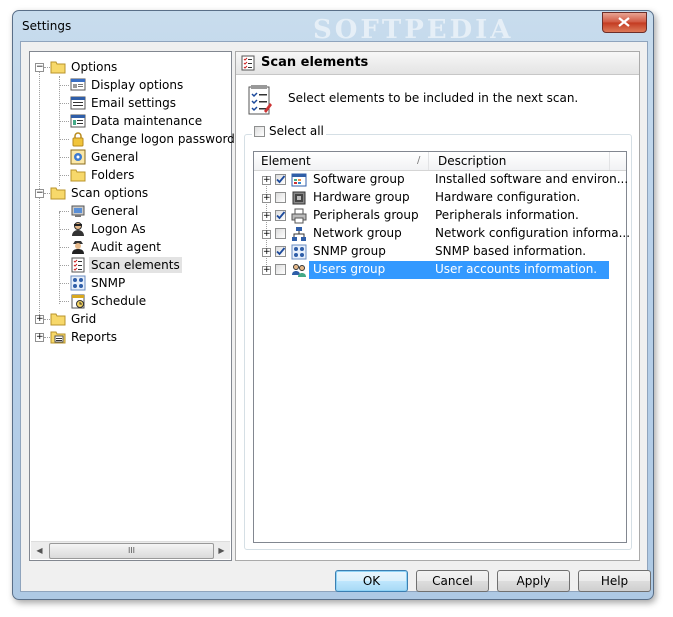 This screenshot has height=617, width=673. I want to click on list-row-users-group: + Users group User accounts information., so click(440, 270).